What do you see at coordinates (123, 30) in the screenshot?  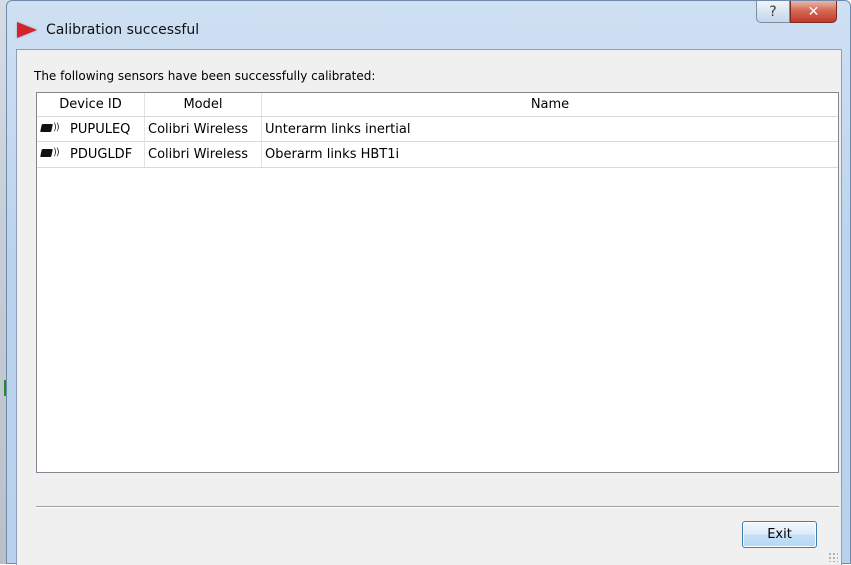 I see `window-title: Calibration successful` at bounding box center [123, 30].